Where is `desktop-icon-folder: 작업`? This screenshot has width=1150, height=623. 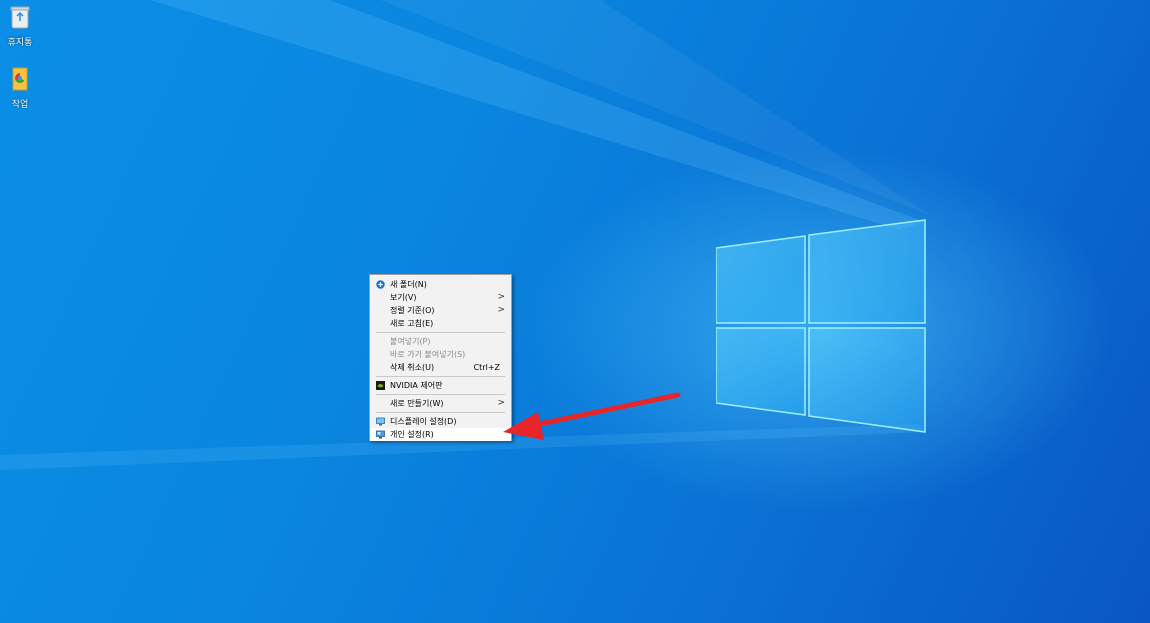
desktop-icon-folder: 작업 is located at coordinates (20, 88).